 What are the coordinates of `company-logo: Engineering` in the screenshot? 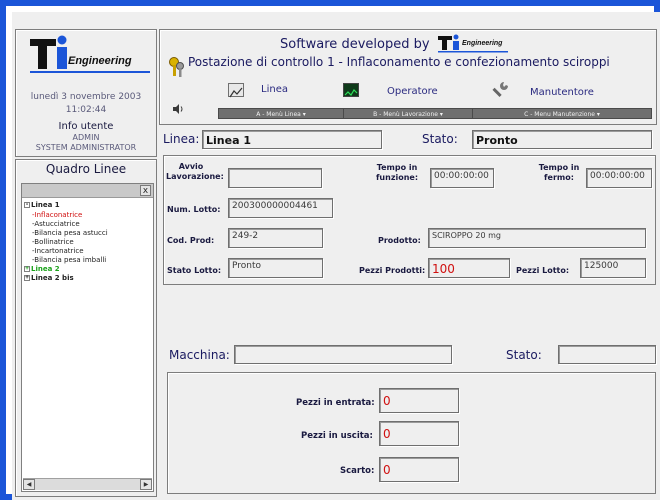 It's located at (90, 56).